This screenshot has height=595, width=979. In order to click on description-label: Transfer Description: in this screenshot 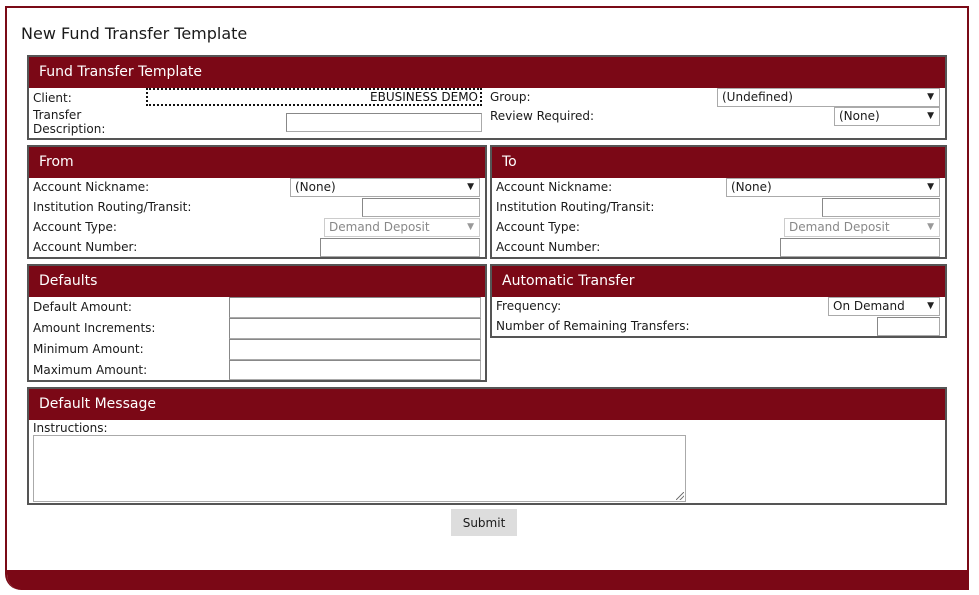, I will do `click(69, 122)`.